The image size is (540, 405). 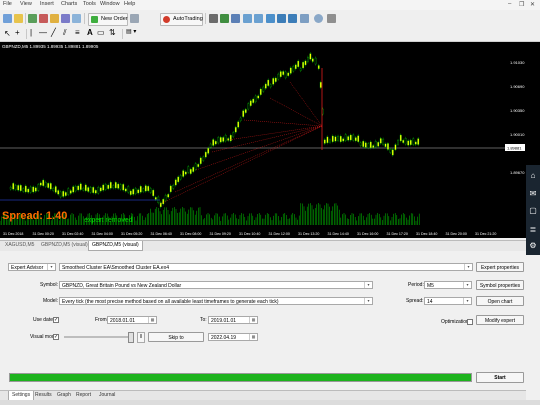 I want to click on bar-chart-icon, so click(x=213, y=18).